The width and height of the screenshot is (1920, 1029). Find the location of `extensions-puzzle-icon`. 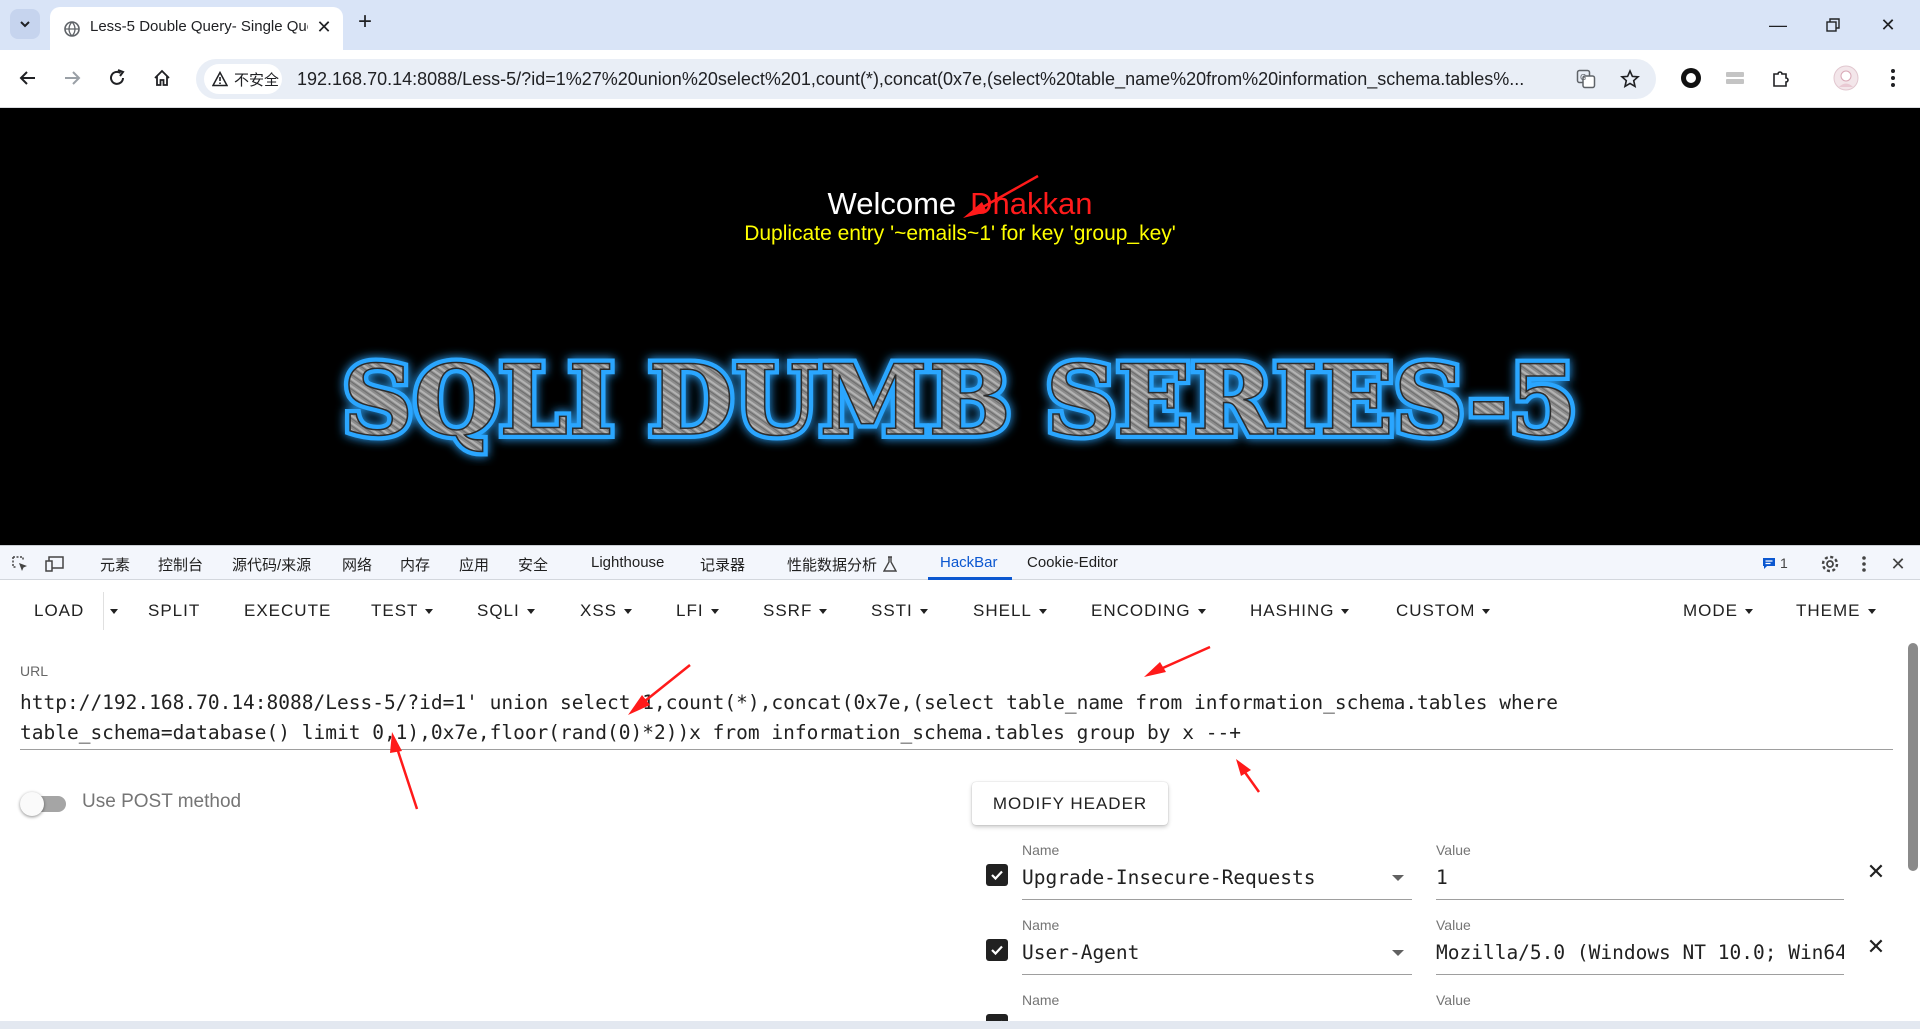

extensions-puzzle-icon is located at coordinates (1781, 78).